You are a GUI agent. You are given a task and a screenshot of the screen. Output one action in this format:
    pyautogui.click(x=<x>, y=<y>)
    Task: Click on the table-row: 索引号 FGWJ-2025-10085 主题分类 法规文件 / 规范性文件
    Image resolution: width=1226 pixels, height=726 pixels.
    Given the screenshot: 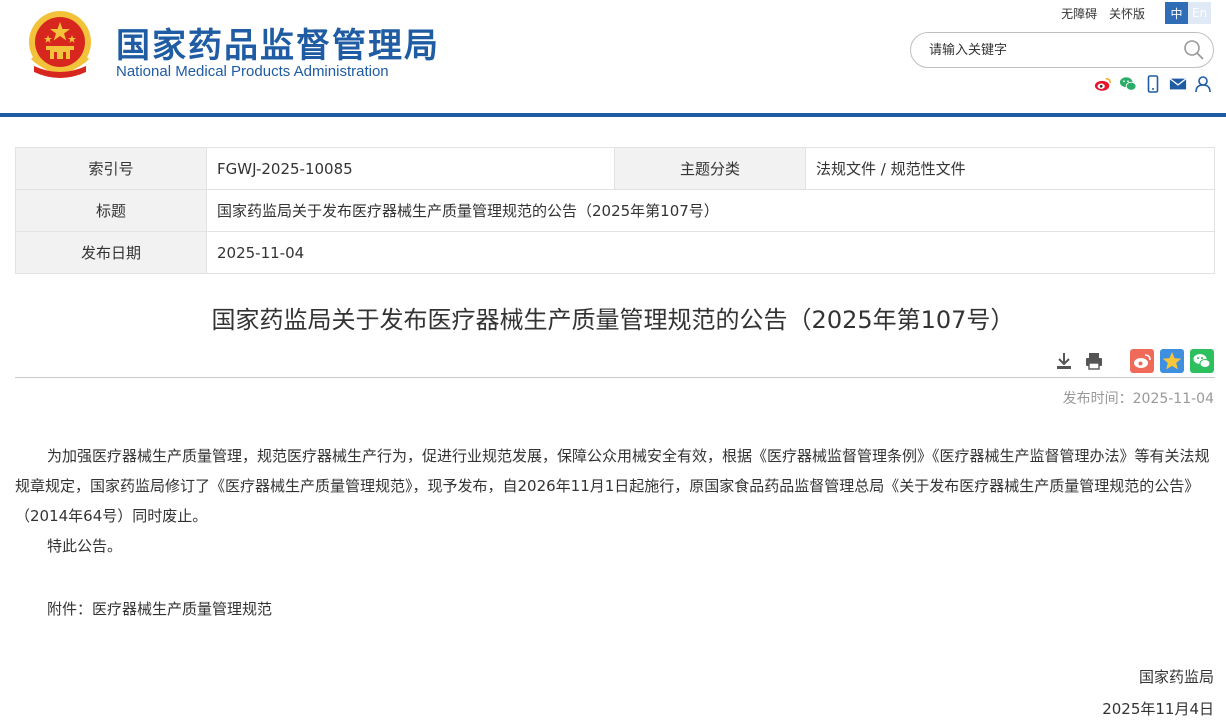 What is the action you would take?
    pyautogui.click(x=615, y=168)
    